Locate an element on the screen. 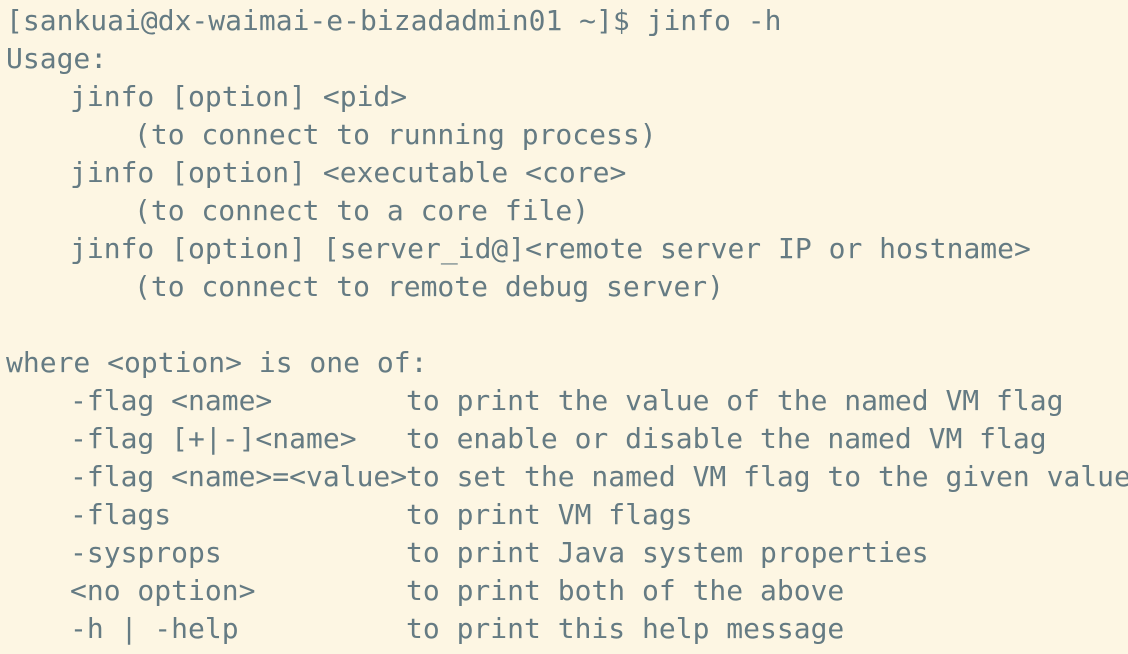  option-row: -flags to print VM flags is located at coordinates (567, 515).